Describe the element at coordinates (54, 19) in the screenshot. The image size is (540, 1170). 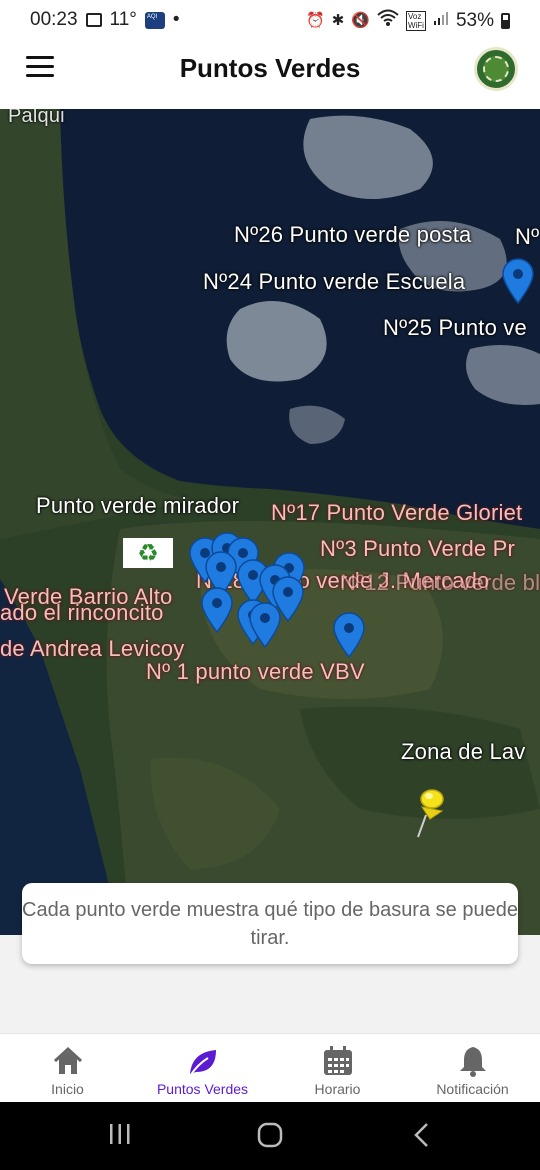
I see `status-time: 00:23` at that location.